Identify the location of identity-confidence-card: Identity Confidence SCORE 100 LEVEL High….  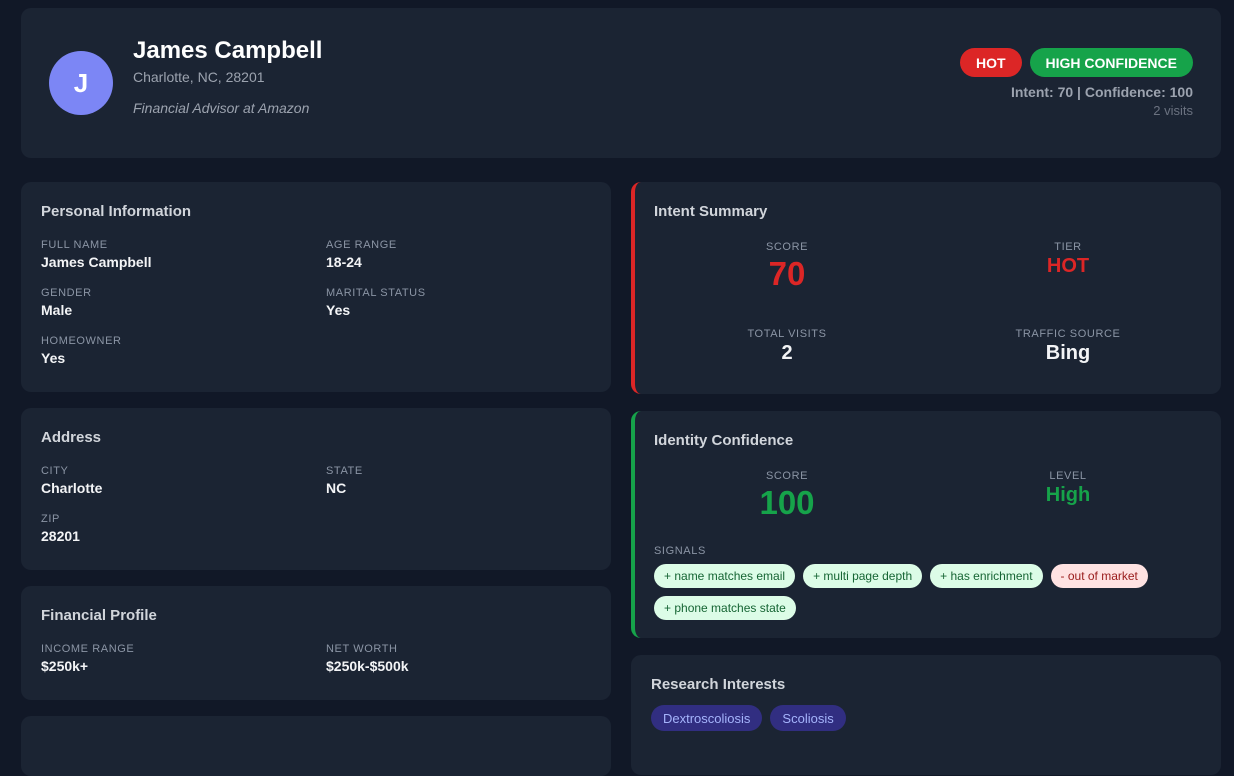
(926, 524).